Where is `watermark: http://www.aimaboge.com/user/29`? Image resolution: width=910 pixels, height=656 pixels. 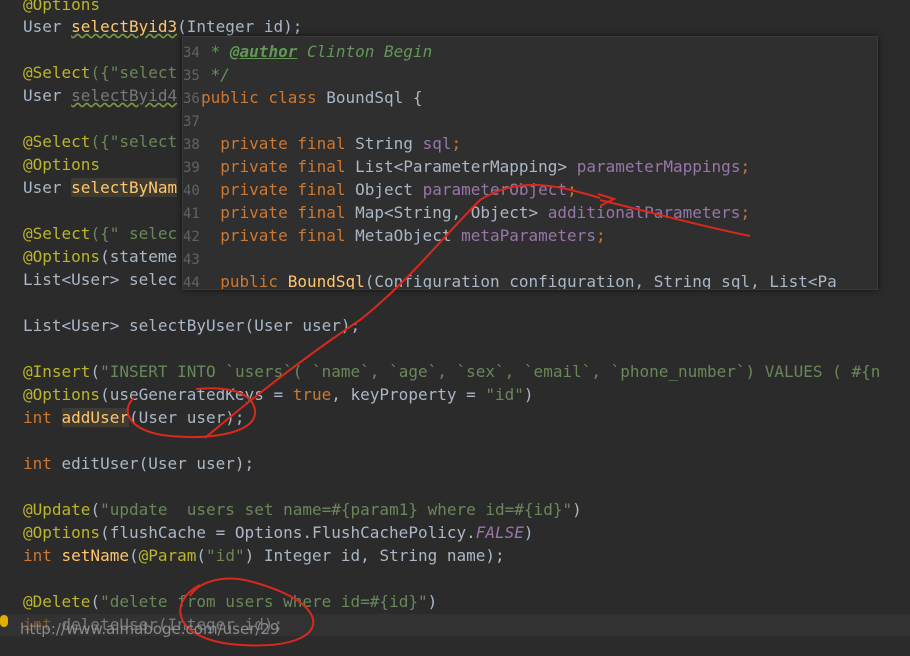
watermark: http://www.aimaboge.com/user/29 is located at coordinates (150, 629).